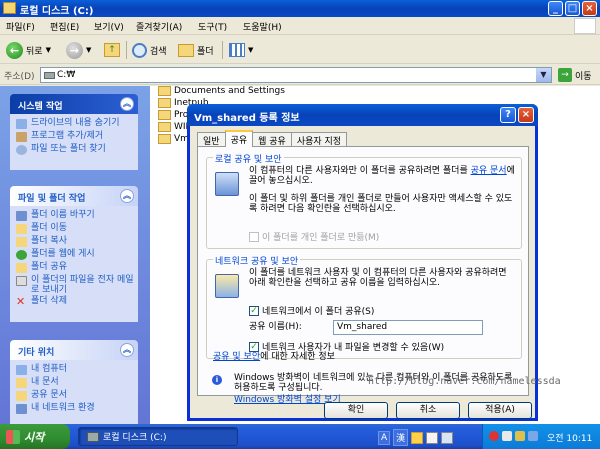 This screenshot has width=600, height=449. Describe the element at coordinates (356, 410) in the screenshot. I see `ok-button: 확인` at that location.